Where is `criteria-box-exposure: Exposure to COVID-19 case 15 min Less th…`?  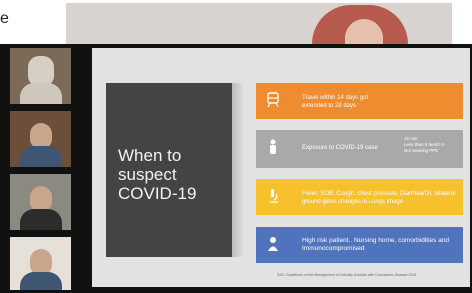
criteria-box-exposure: Exposure to COVID-19 case 15 min Less th… is located at coordinates (359, 149).